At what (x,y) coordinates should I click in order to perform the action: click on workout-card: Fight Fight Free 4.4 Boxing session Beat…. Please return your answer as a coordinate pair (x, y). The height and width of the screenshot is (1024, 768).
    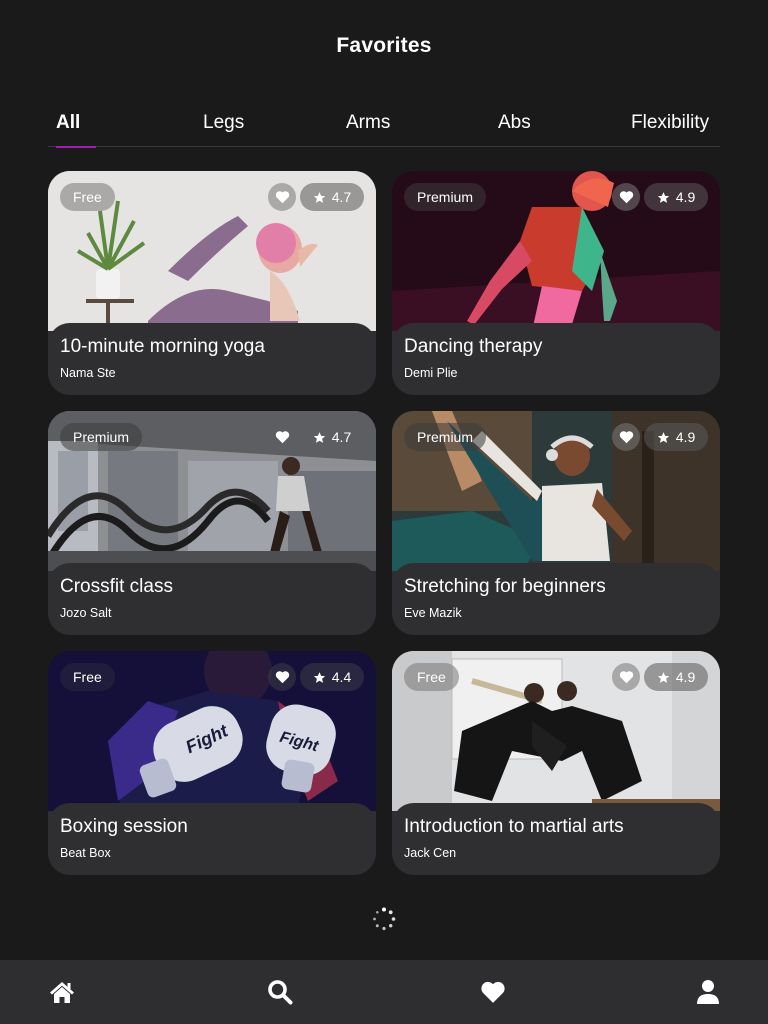
    Looking at the image, I should click on (212, 763).